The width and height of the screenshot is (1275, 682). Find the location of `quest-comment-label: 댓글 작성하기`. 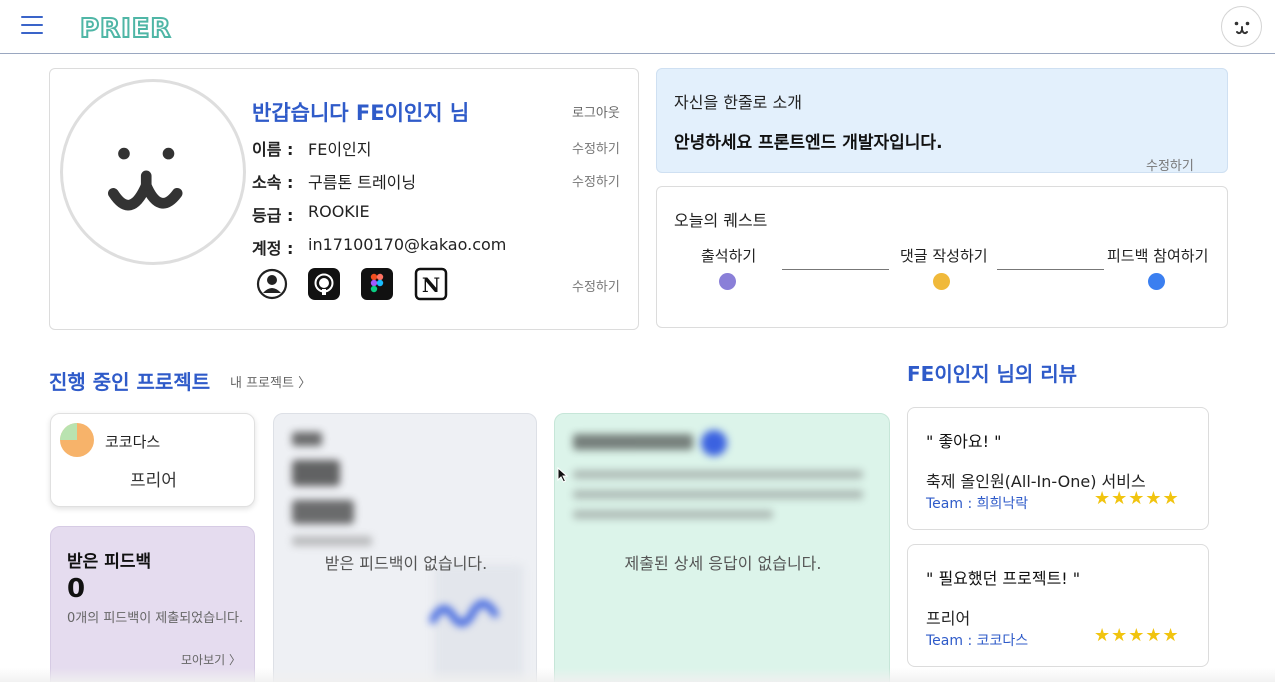

quest-comment-label: 댓글 작성하기 is located at coordinates (944, 256).